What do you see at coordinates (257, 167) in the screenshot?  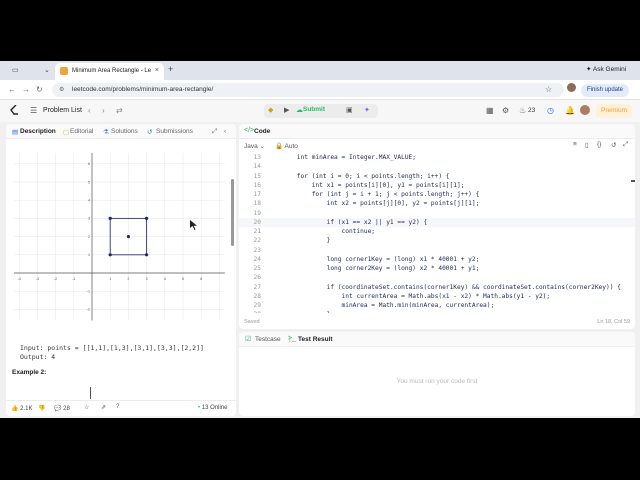 I see `line-number: 14` at bounding box center [257, 167].